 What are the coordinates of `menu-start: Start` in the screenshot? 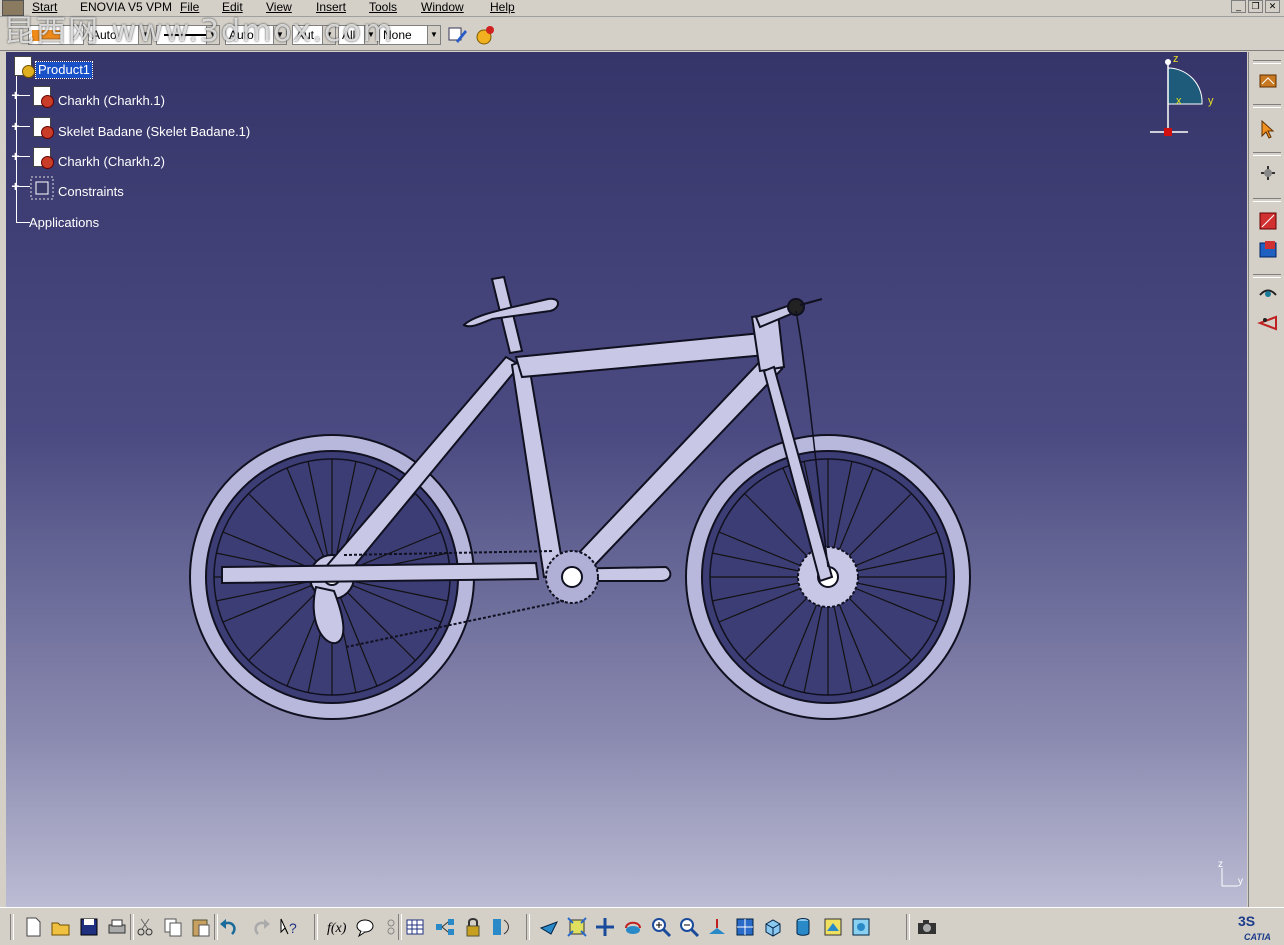 It's located at (44, 8).